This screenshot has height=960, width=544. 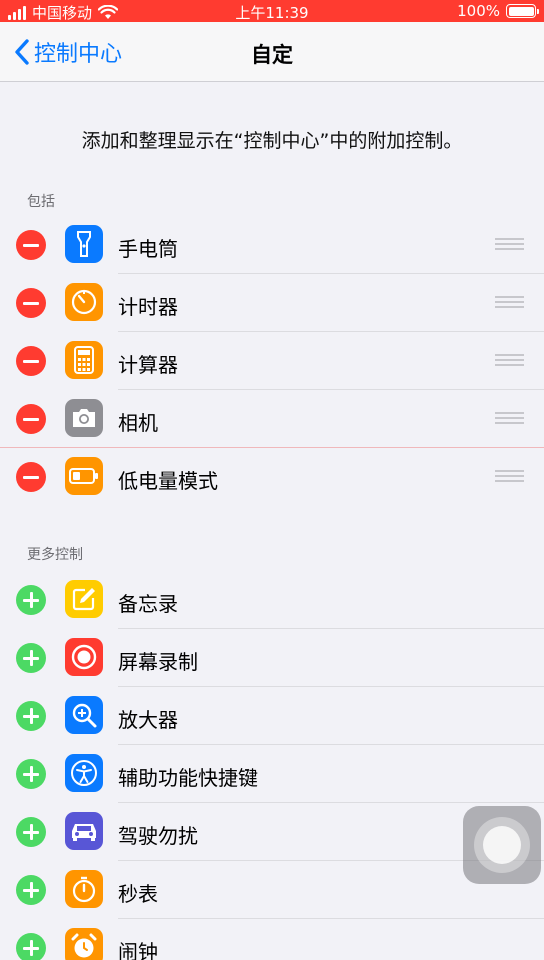 I want to click on stopwatch-icon, so click(x=84, y=889).